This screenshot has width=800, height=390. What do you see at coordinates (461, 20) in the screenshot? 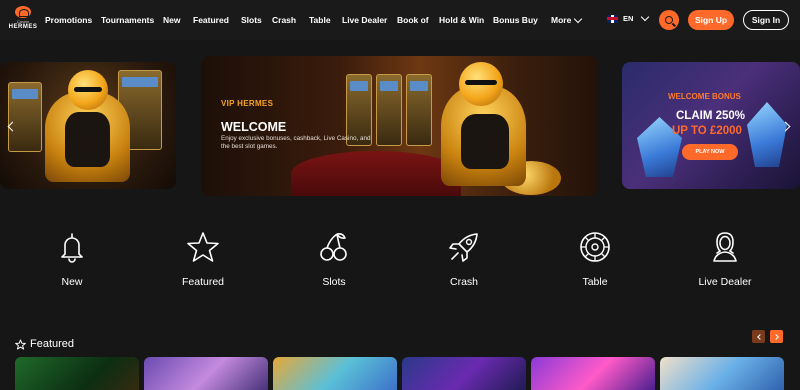
I see `nav-hold-and-win: Hold & Win` at bounding box center [461, 20].